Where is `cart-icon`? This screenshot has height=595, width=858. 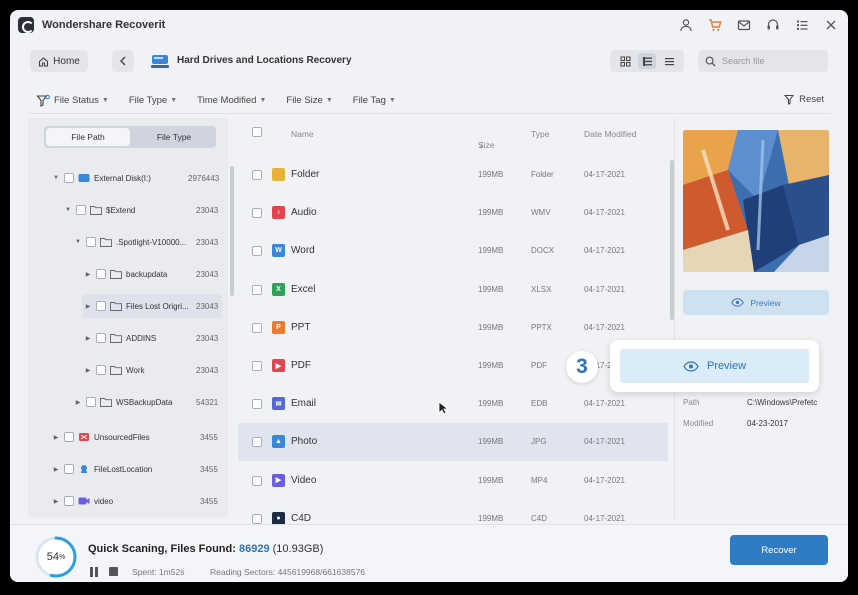
cart-icon is located at coordinates (715, 25).